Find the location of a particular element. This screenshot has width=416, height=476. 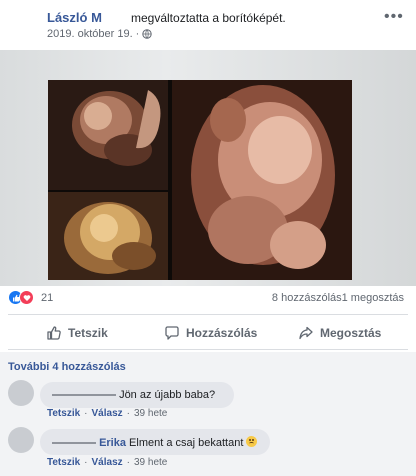

comment-button: Hozzászólás is located at coordinates (210, 333).